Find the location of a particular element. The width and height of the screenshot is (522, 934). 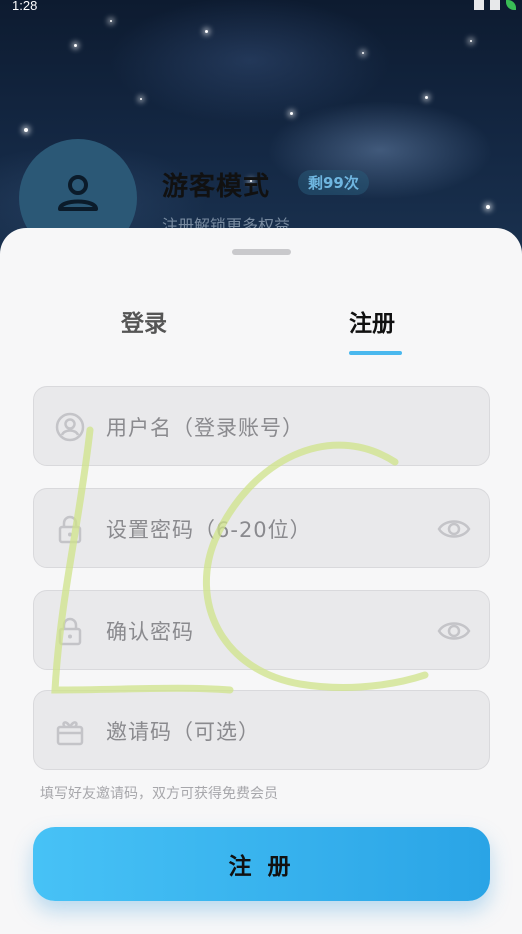

guest-mode-title: 游客模式 is located at coordinates (216, 187).